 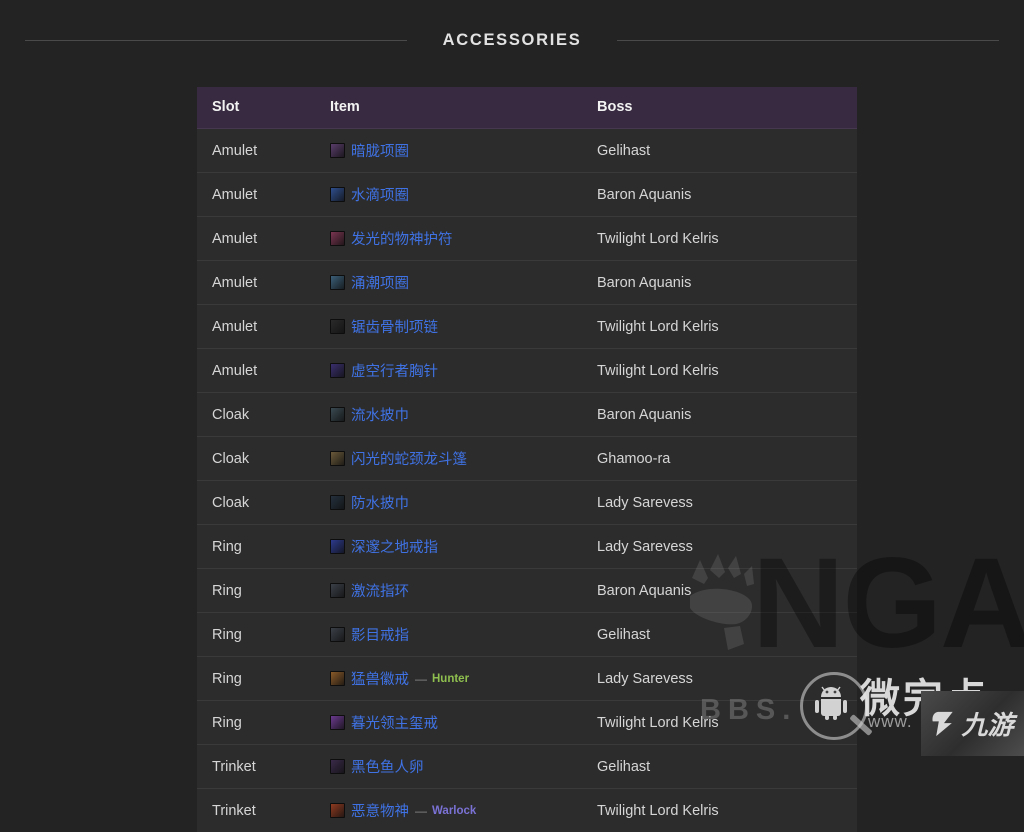 I want to click on table-row: Trinket黑色鱼人卵Gelihast, so click(x=527, y=767).